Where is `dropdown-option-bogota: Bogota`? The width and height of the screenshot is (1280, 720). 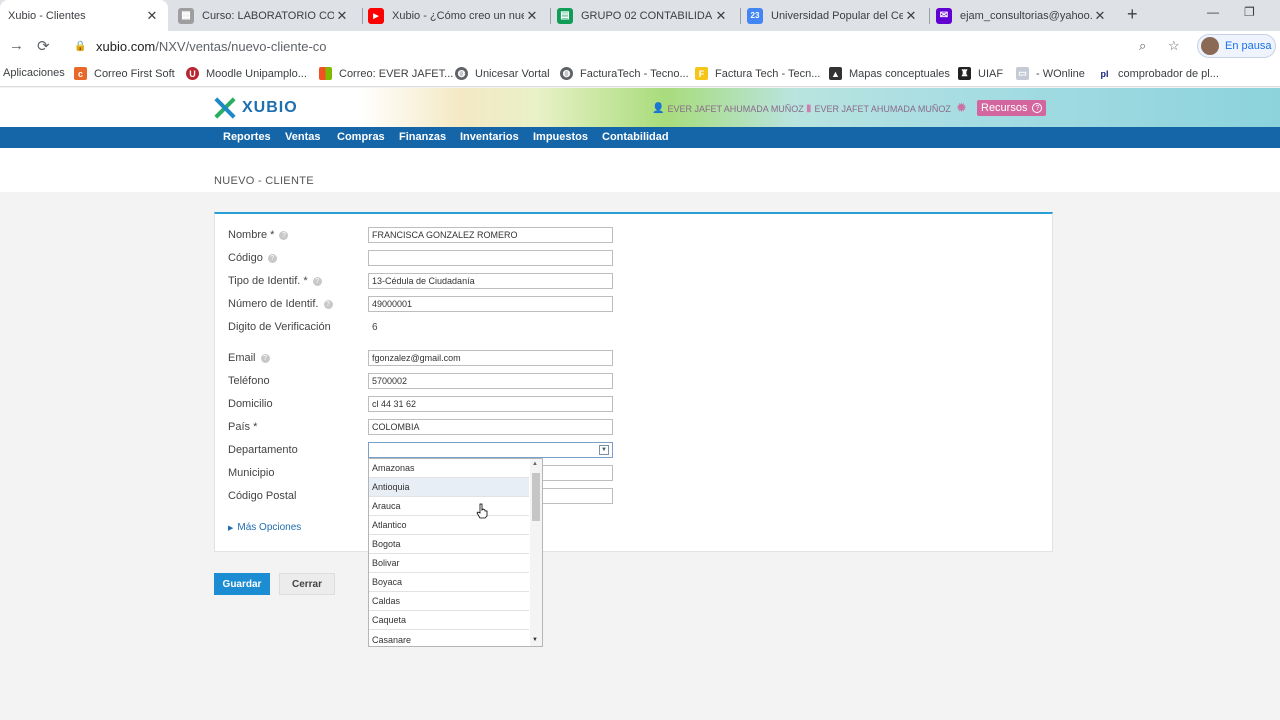 dropdown-option-bogota: Bogota is located at coordinates (449, 544).